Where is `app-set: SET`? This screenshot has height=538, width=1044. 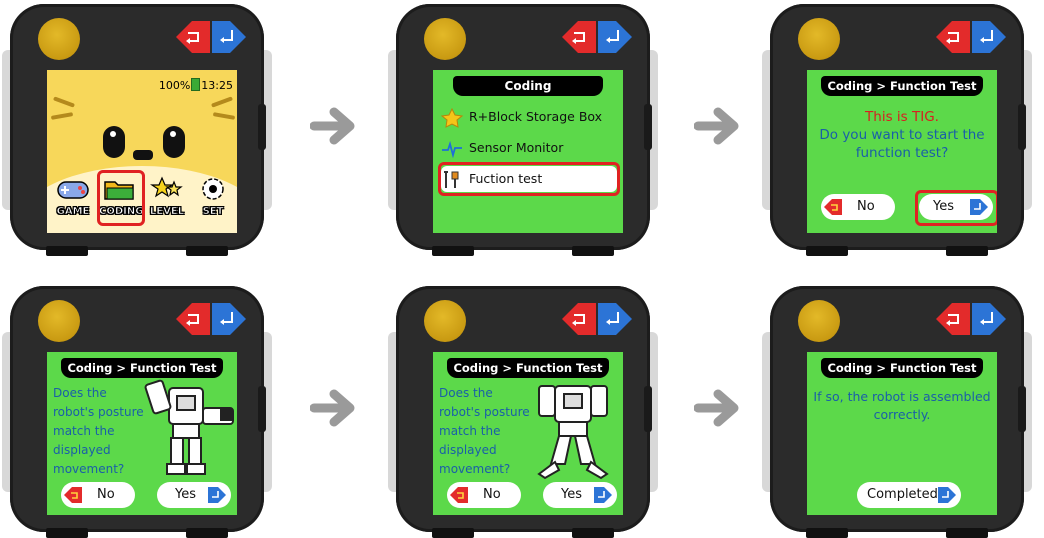 app-set: SET is located at coordinates (213, 196).